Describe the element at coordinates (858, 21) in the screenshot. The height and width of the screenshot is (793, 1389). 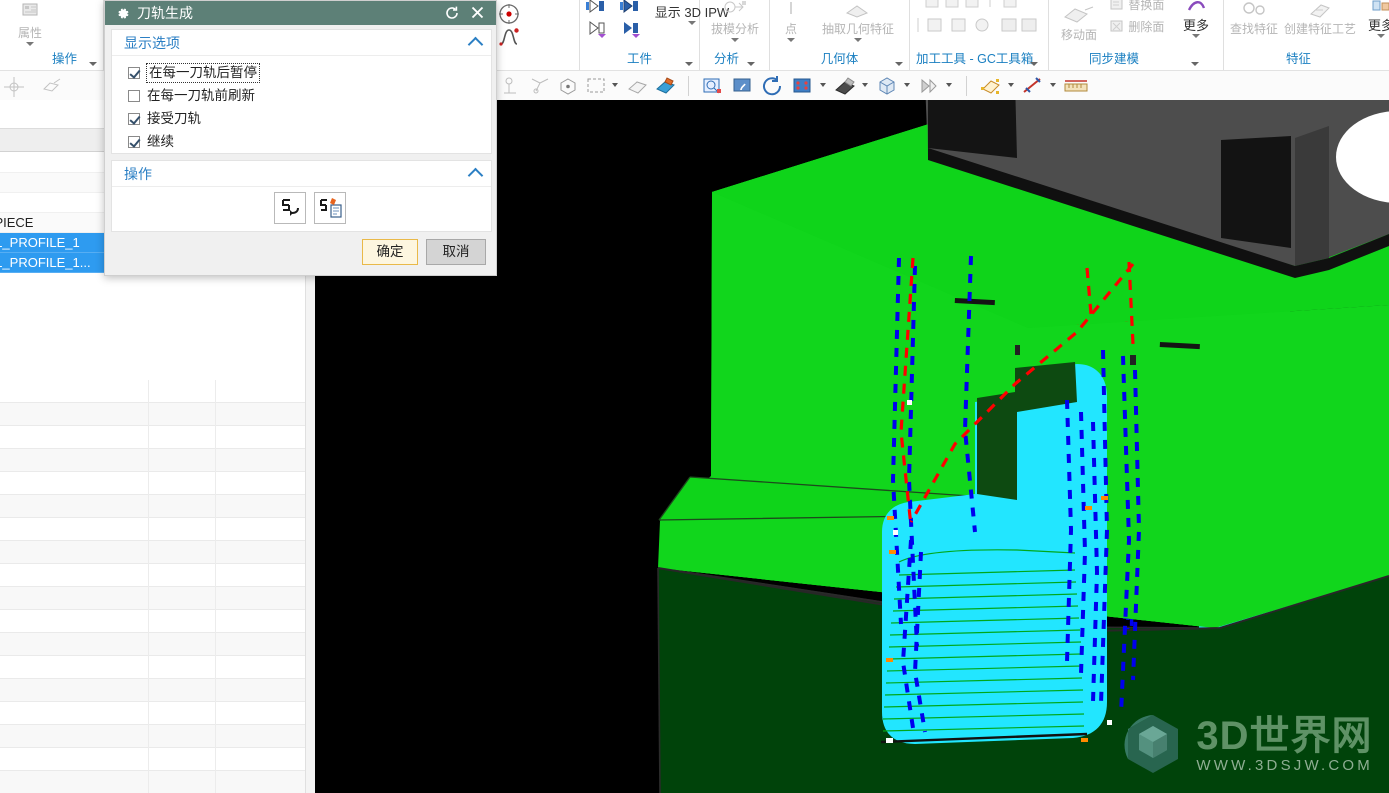
I see `ribbon-button-extract-geometry: 抽取几何特征` at that location.